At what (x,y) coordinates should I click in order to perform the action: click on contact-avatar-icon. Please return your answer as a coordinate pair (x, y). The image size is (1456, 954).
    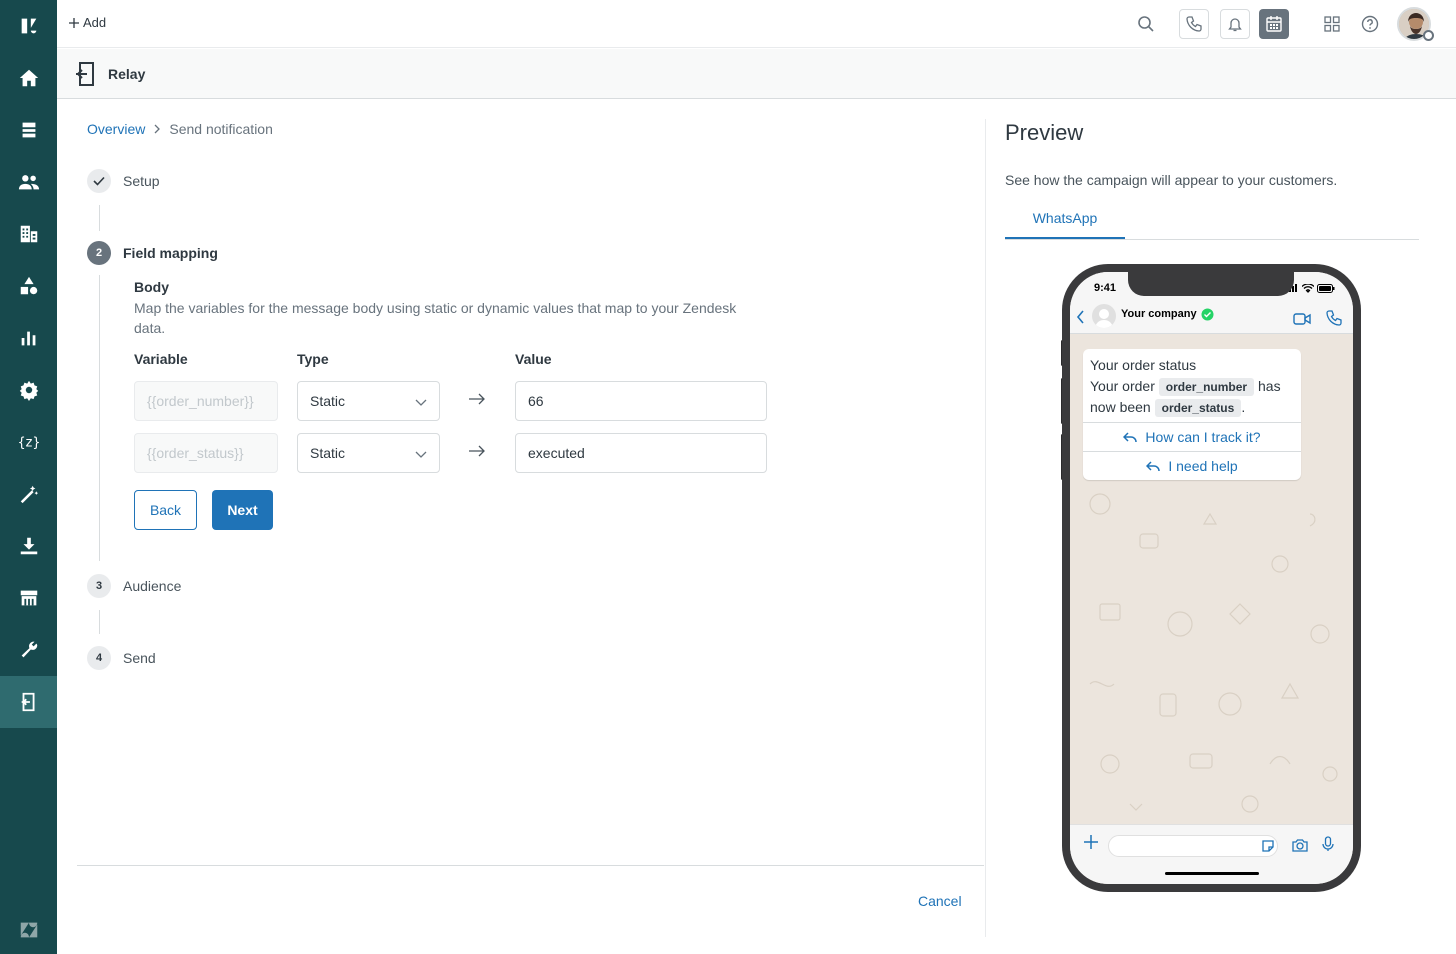
    Looking at the image, I should click on (1104, 316).